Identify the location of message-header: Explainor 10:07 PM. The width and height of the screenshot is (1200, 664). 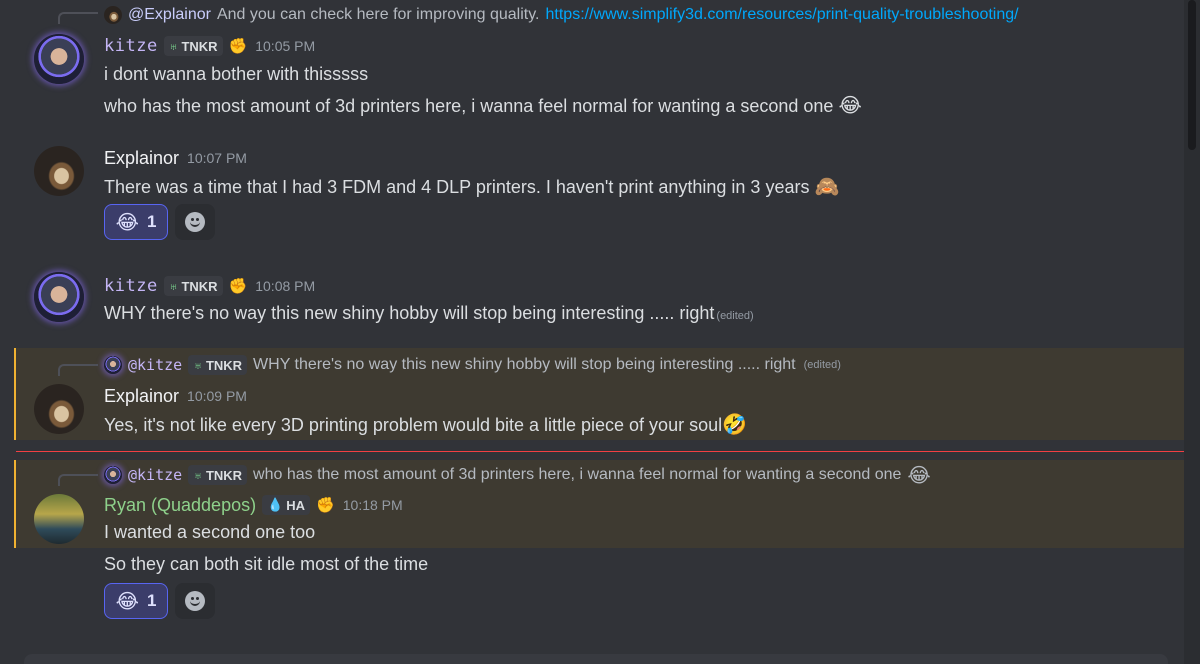
(175, 158).